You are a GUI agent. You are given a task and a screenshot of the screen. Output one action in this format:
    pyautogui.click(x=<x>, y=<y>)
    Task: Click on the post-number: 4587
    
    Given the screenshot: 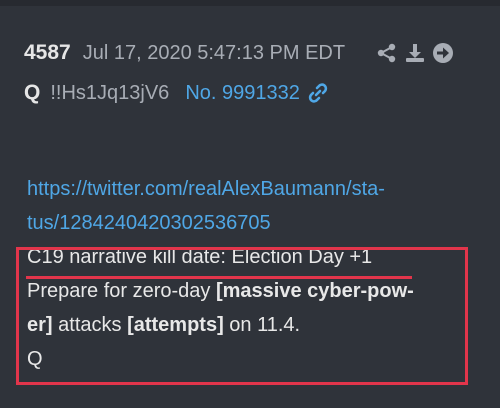 What is the action you would take?
    pyautogui.click(x=47, y=53)
    